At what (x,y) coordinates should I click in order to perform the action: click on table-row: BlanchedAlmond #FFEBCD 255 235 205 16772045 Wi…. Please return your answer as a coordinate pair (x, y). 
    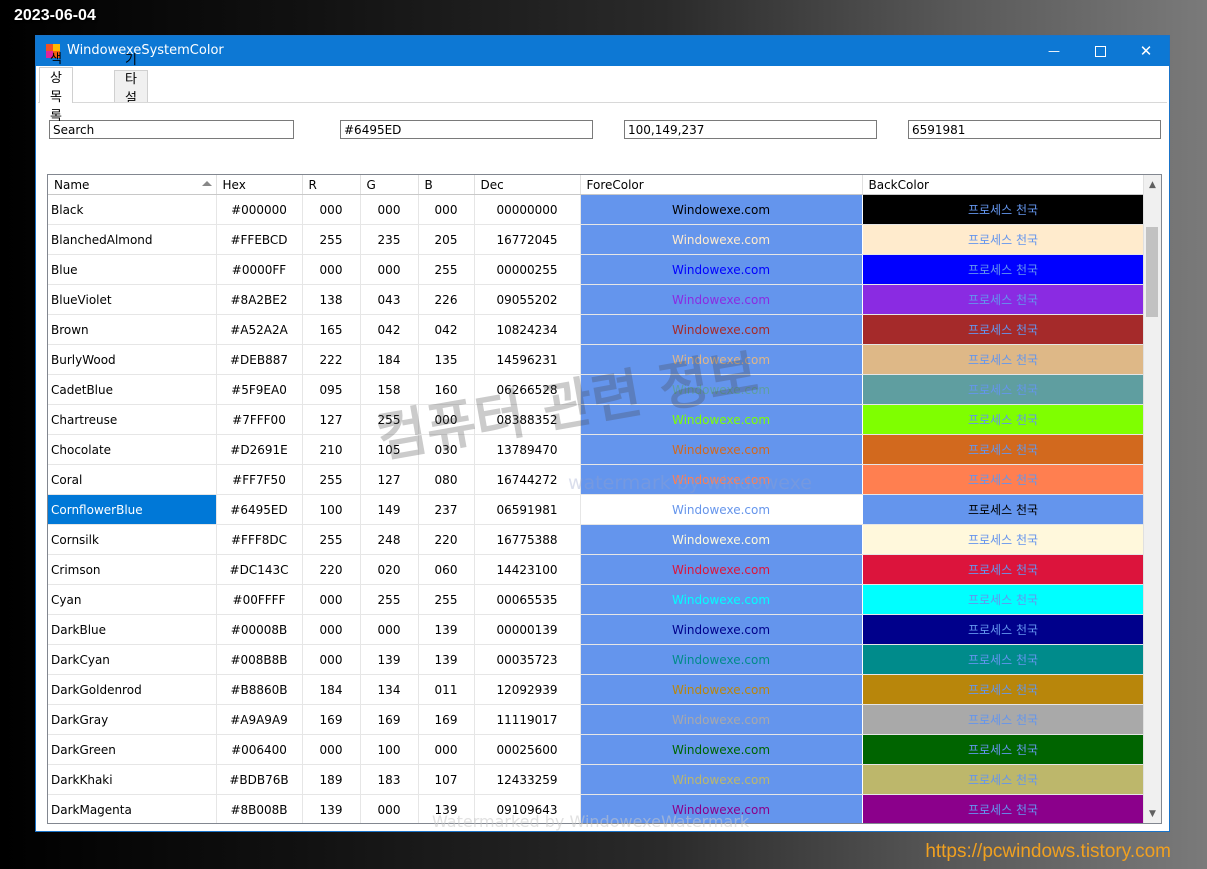
    Looking at the image, I should click on (596, 239).